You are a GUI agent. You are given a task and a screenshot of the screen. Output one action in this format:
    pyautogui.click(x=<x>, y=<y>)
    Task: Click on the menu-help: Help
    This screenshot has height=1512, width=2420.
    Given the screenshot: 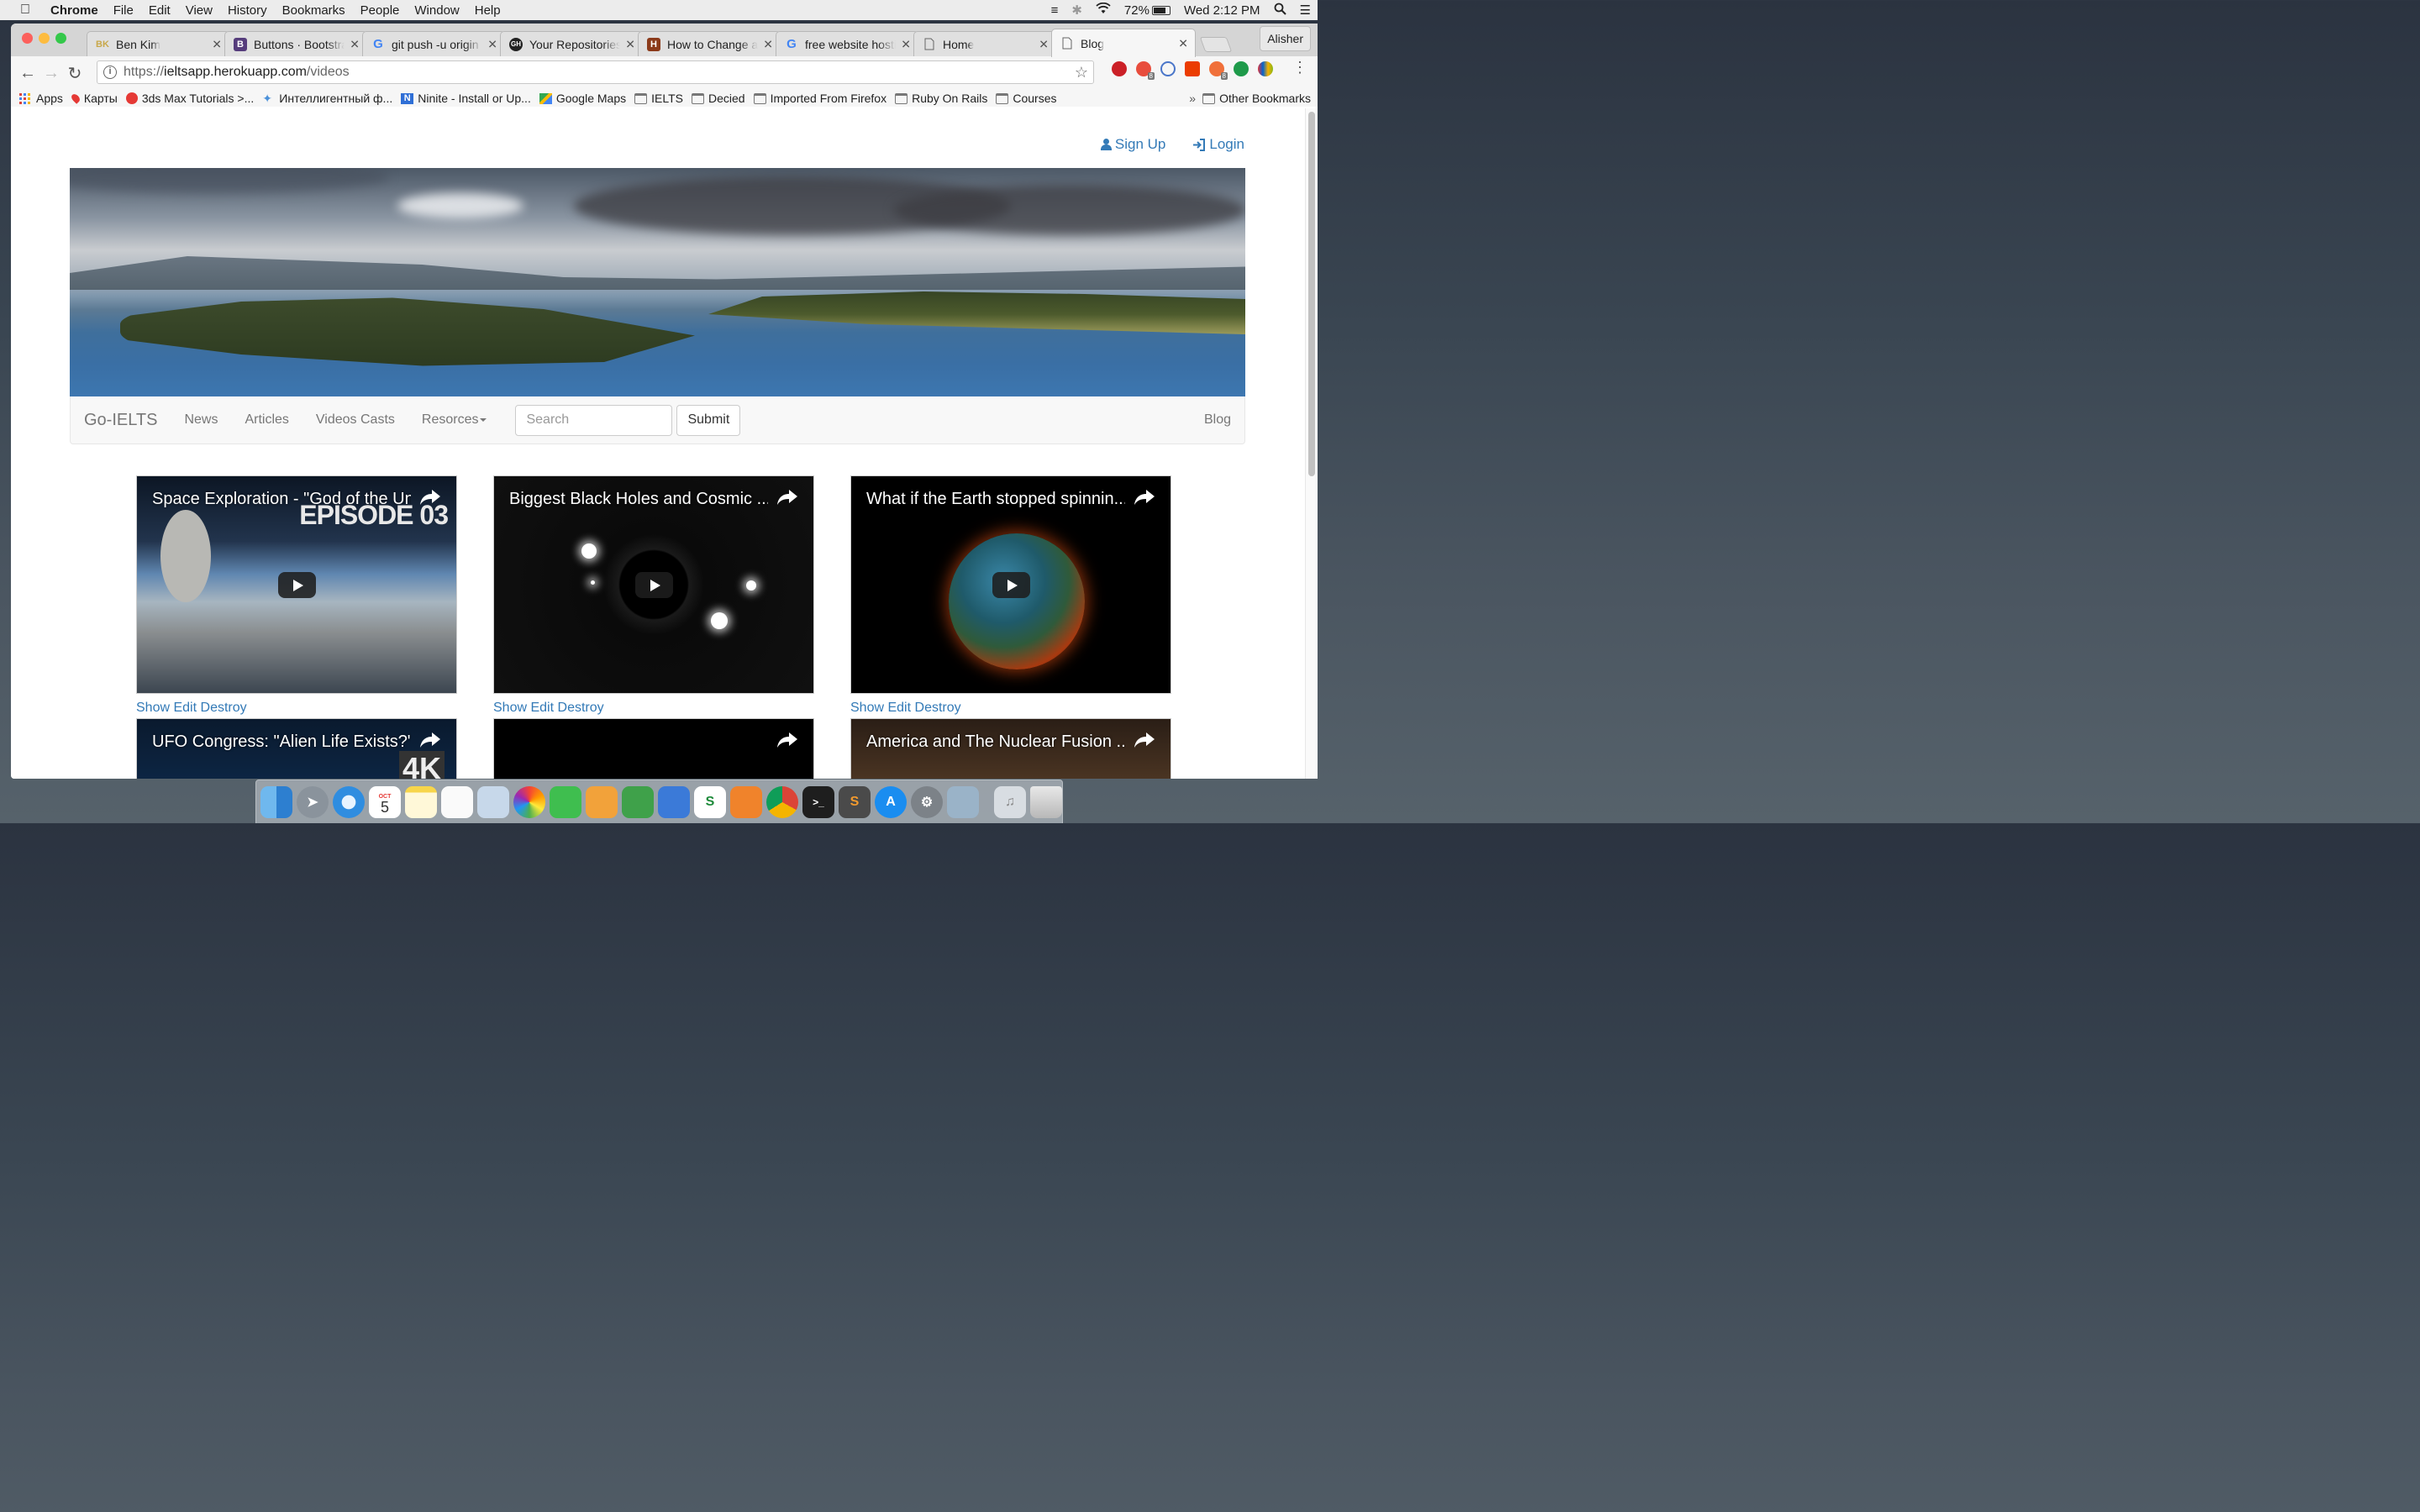 What is the action you would take?
    pyautogui.click(x=487, y=10)
    